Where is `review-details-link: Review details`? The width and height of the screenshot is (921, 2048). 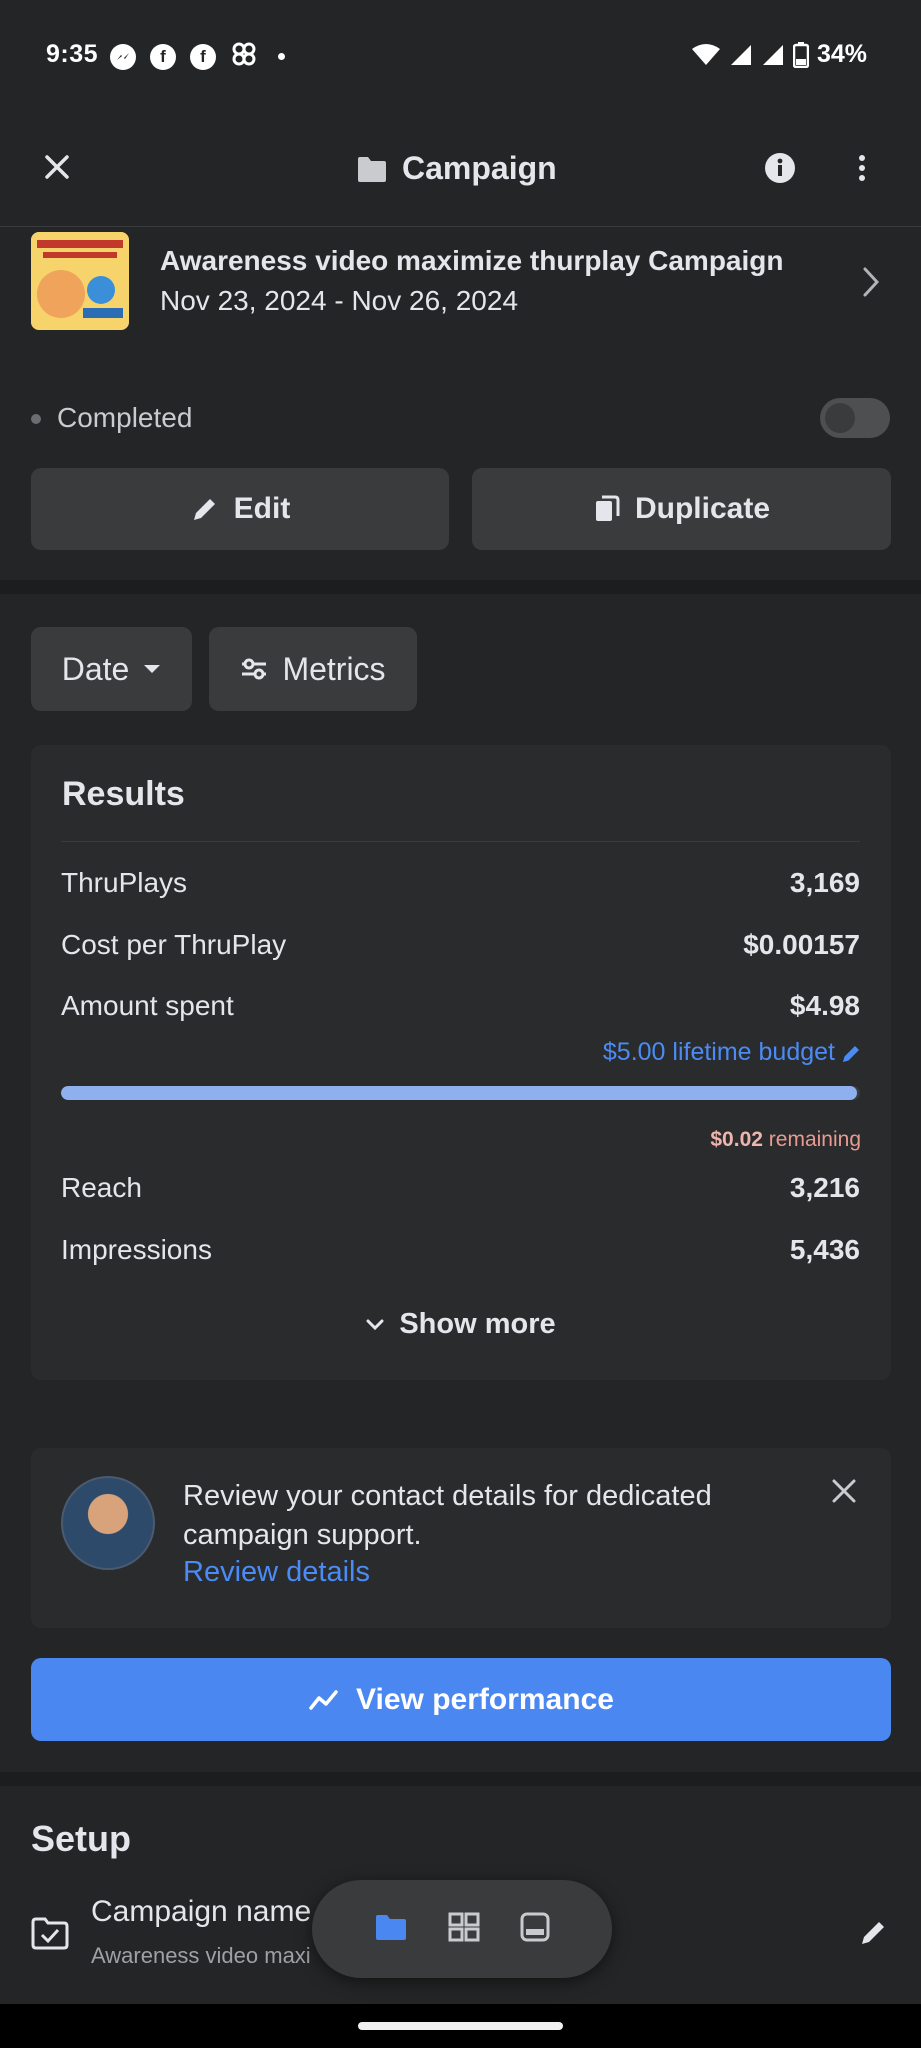 review-details-link: Review details is located at coordinates (276, 1572).